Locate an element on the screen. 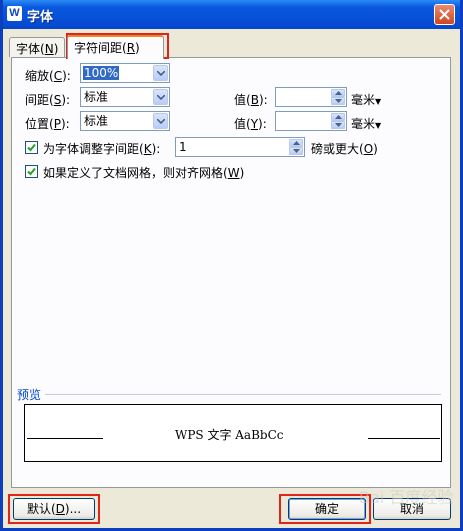 This screenshot has width=463, height=531. scale-label-text: 缩放 is located at coordinates (37, 76).